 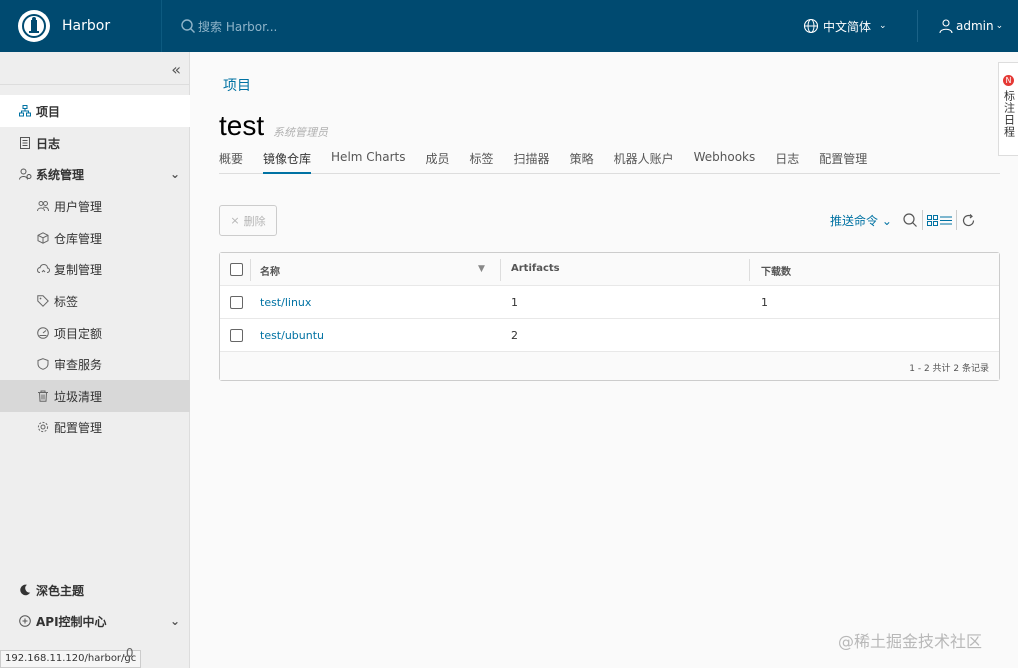 I want to click on user-icon, so click(x=946, y=26).